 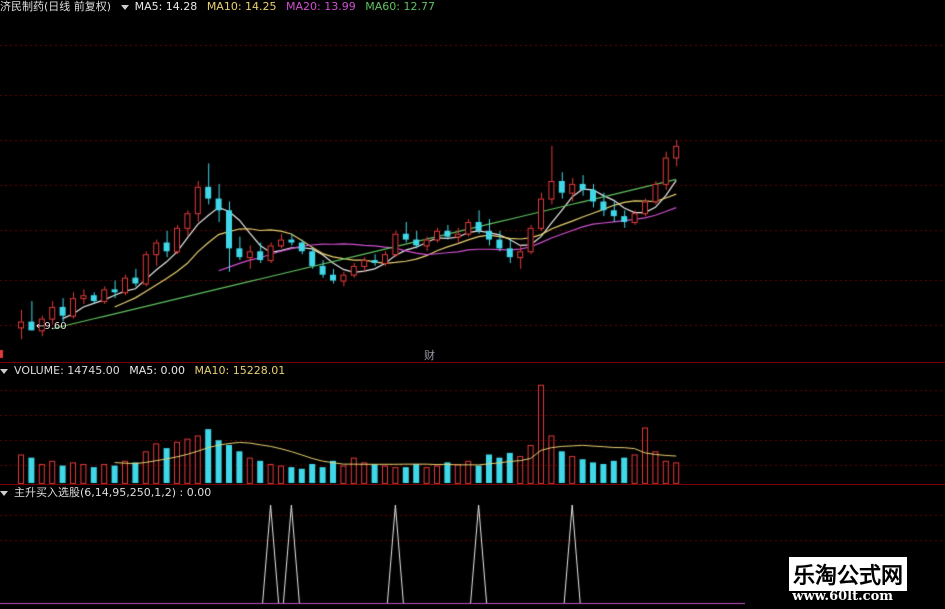 I want to click on watermark-name: 乐淘公式网, so click(x=847, y=574).